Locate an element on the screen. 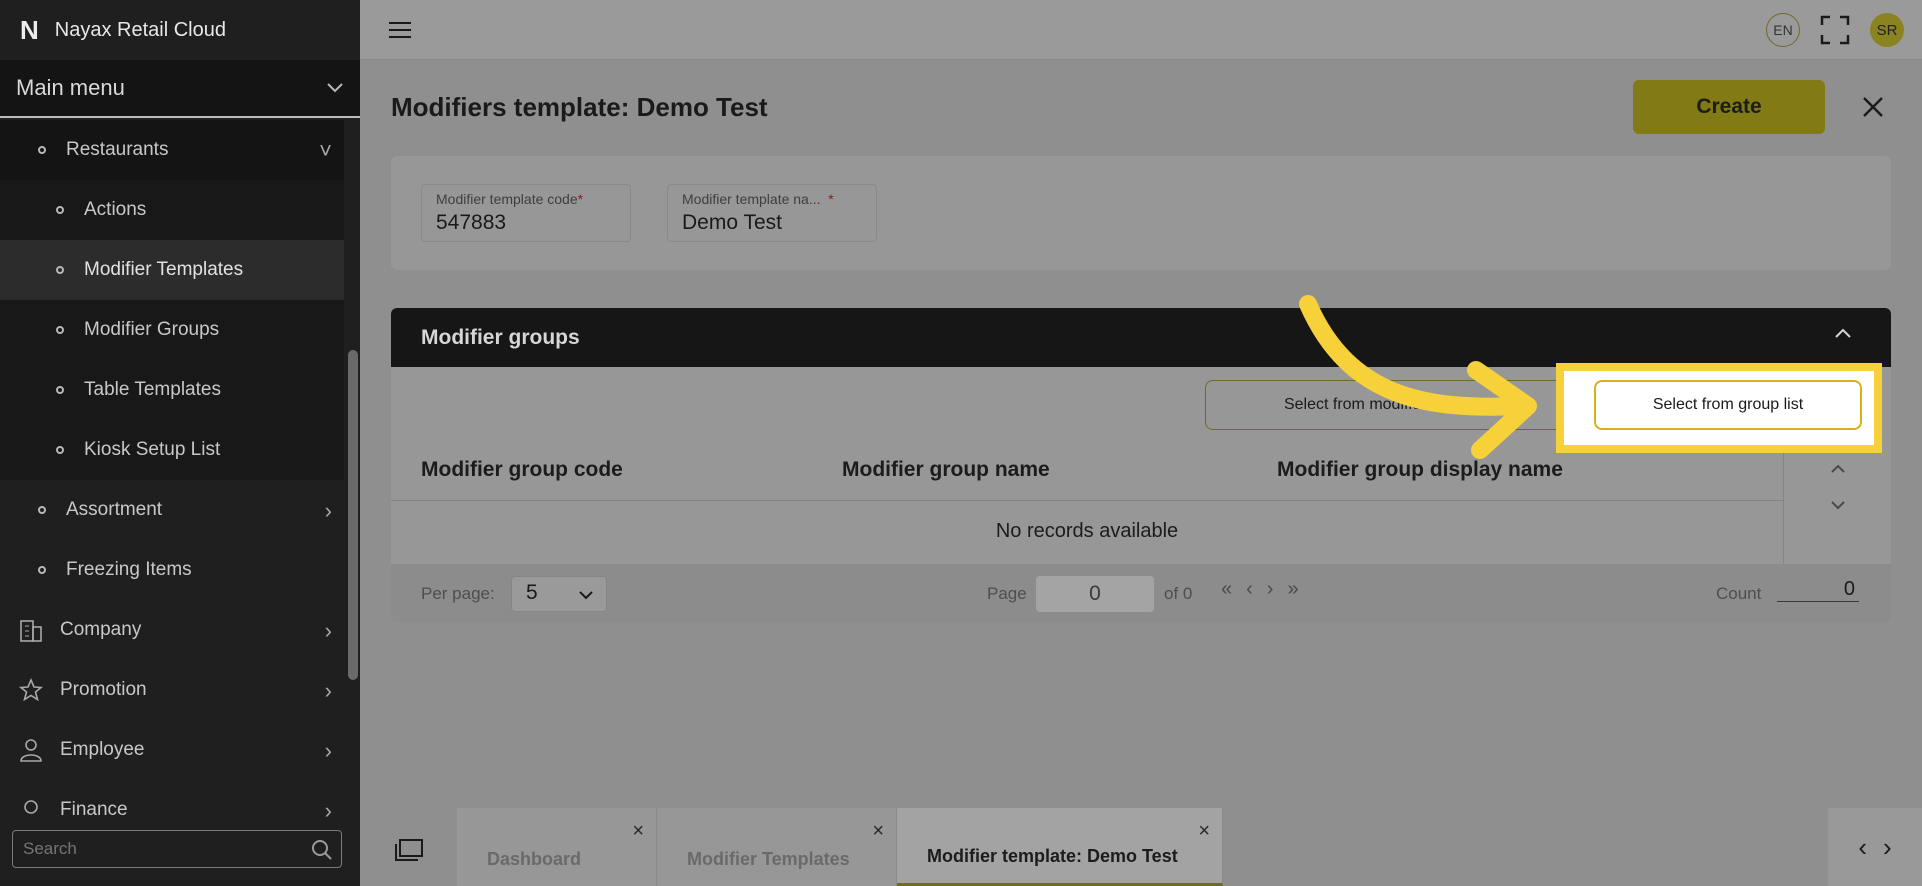  sidebar-item-kiosk-setup-list: Kiosk Setup List is located at coordinates (172, 450).